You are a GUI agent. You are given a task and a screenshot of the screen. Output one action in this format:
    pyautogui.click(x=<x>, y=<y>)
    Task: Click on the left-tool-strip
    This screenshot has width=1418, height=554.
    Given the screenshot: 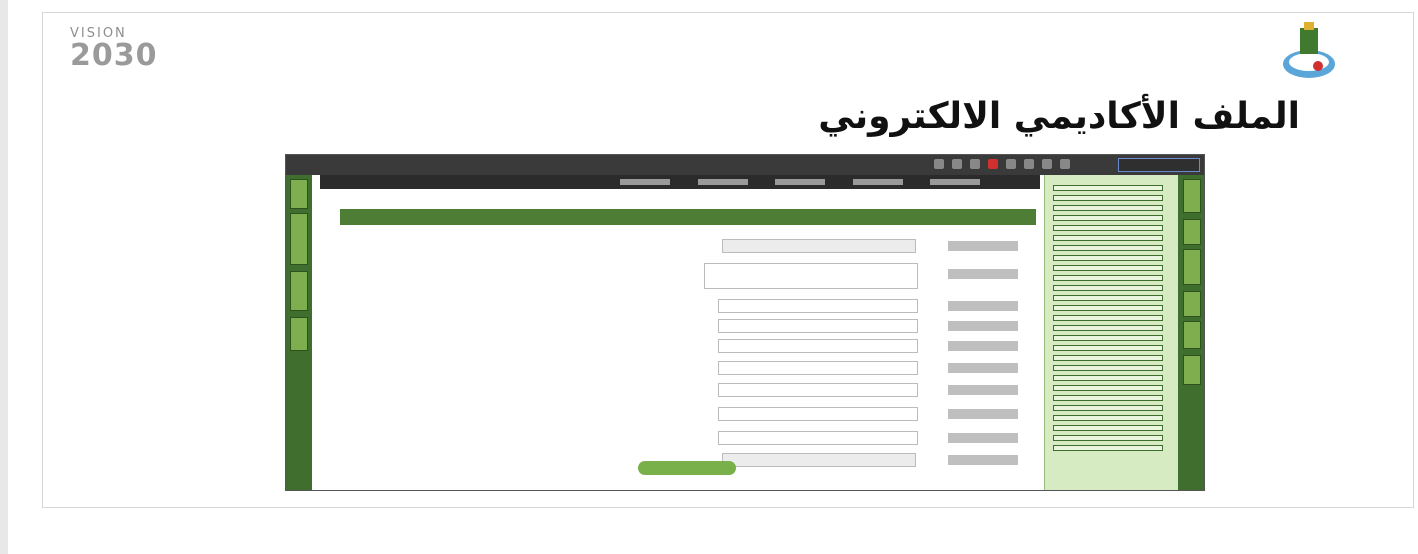 What is the action you would take?
    pyautogui.click(x=299, y=332)
    